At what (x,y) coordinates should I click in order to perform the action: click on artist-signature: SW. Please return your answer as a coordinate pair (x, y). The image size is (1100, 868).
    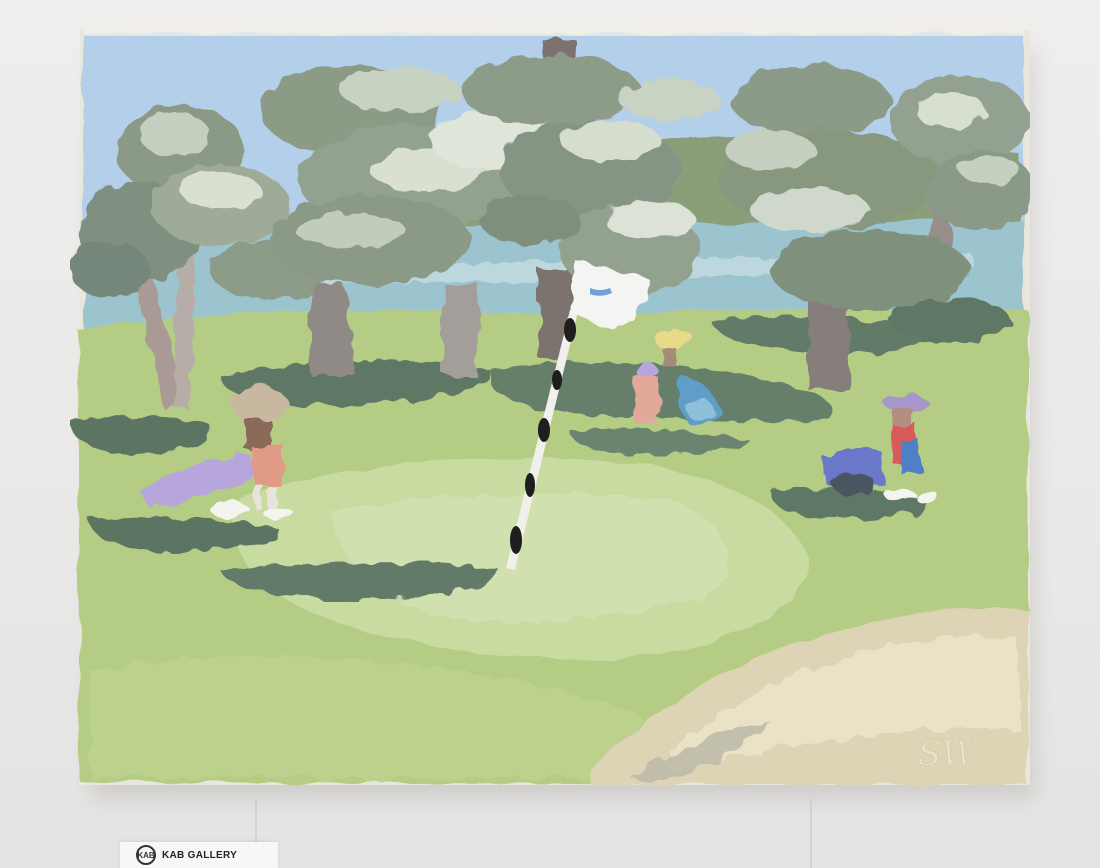
    Looking at the image, I should click on (948, 754).